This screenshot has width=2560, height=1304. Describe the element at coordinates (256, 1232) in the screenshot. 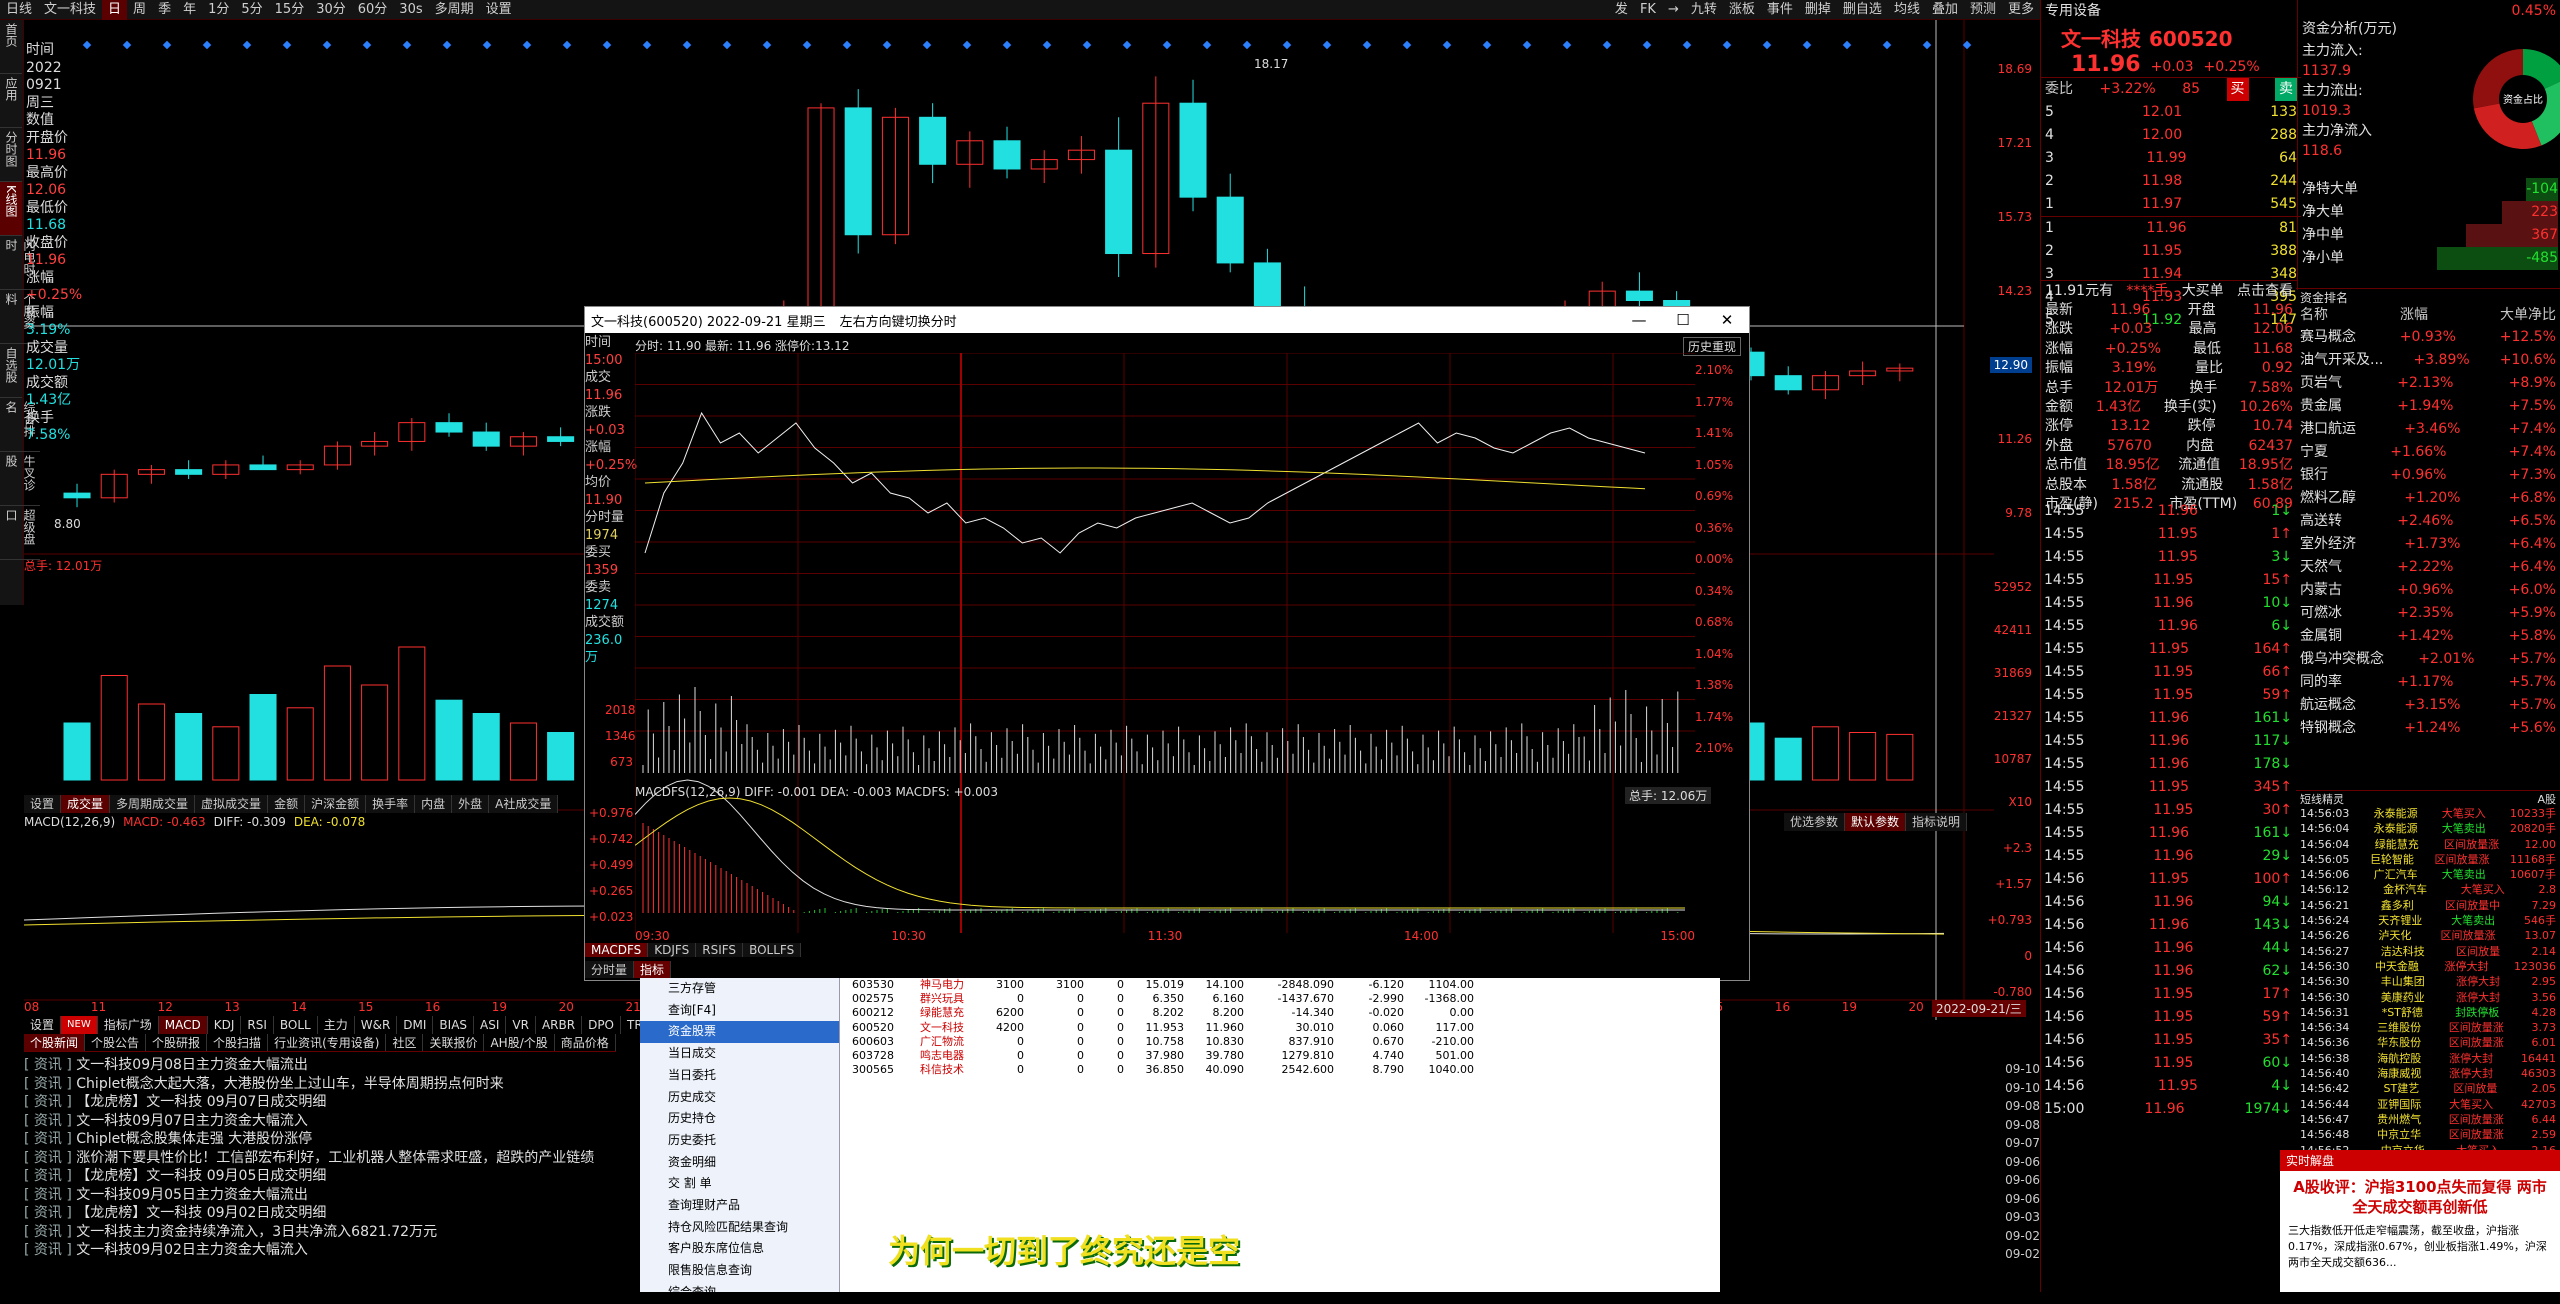

I see `news-title-9: 文一科技主力资金持续净流入，3日共净流入6821.72万元` at that location.